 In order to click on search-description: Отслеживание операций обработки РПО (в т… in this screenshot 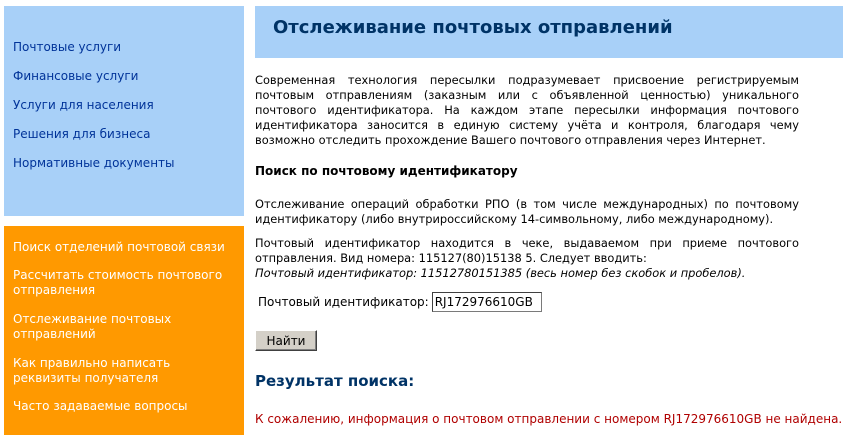, I will do `click(527, 211)`.